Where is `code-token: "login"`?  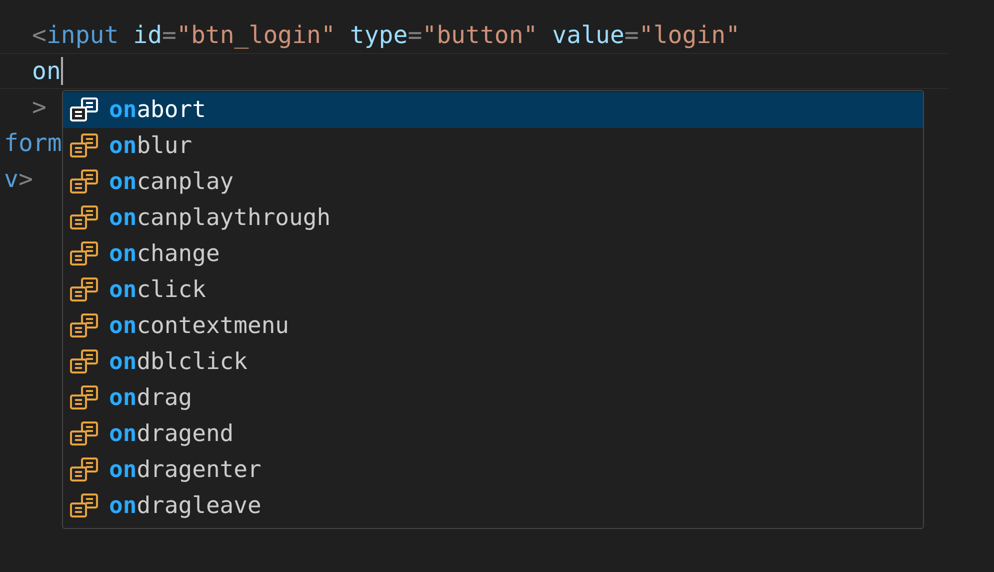
code-token: "login" is located at coordinates (689, 35).